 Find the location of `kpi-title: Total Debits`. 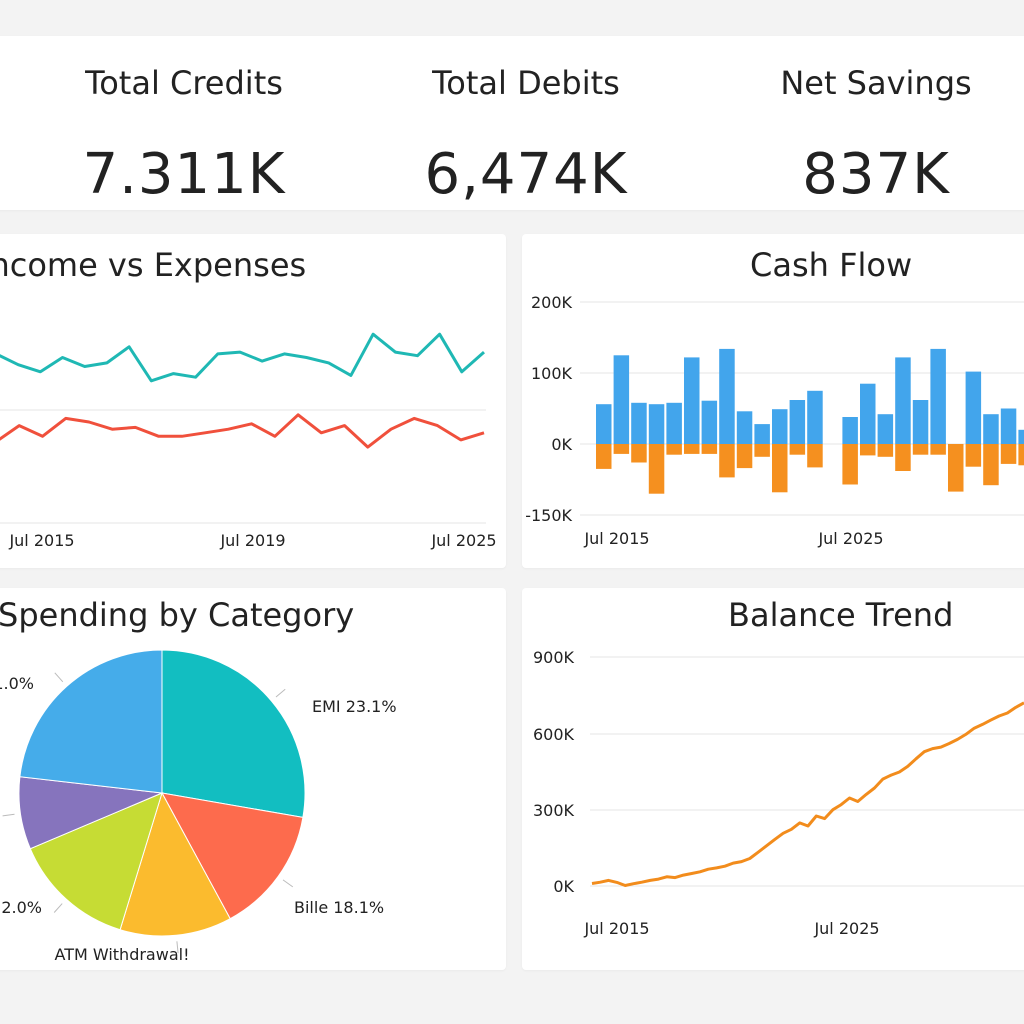

kpi-title: Total Debits is located at coordinates (526, 83).